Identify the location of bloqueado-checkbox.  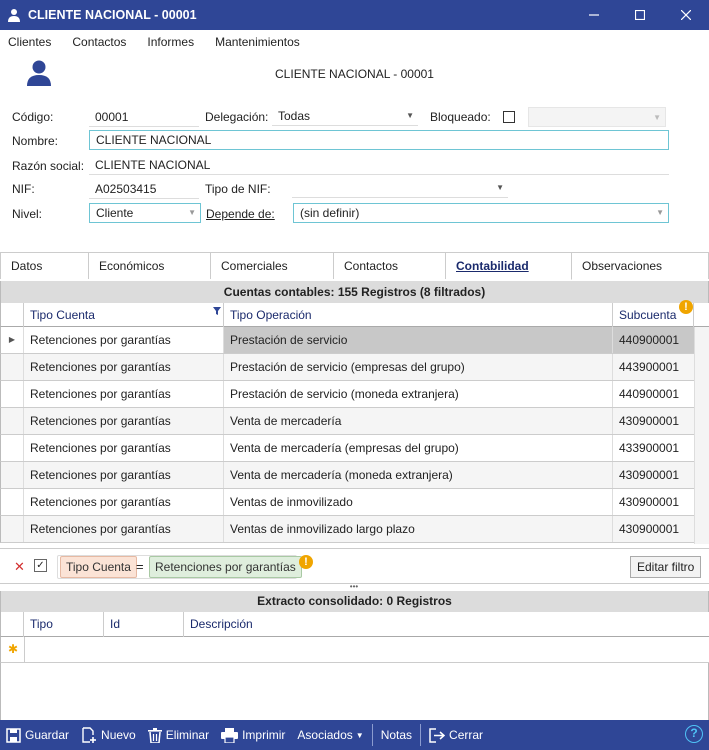
(509, 117).